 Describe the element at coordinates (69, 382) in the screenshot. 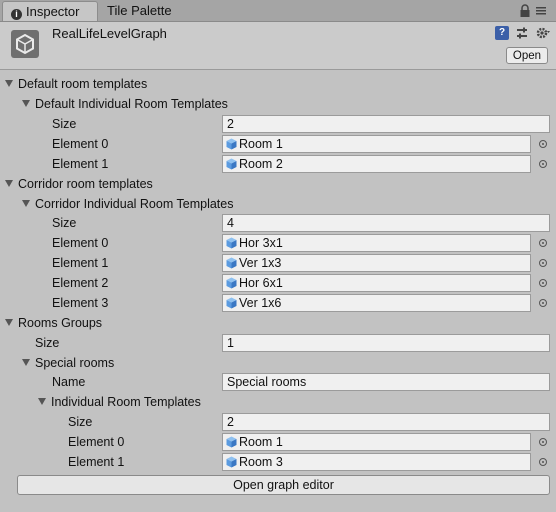

I see `name-label: Name` at that location.